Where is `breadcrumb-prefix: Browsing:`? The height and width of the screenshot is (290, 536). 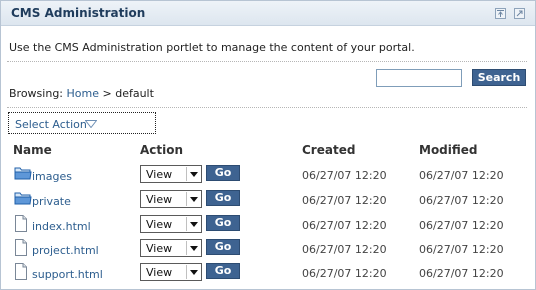 breadcrumb-prefix: Browsing: is located at coordinates (36, 93).